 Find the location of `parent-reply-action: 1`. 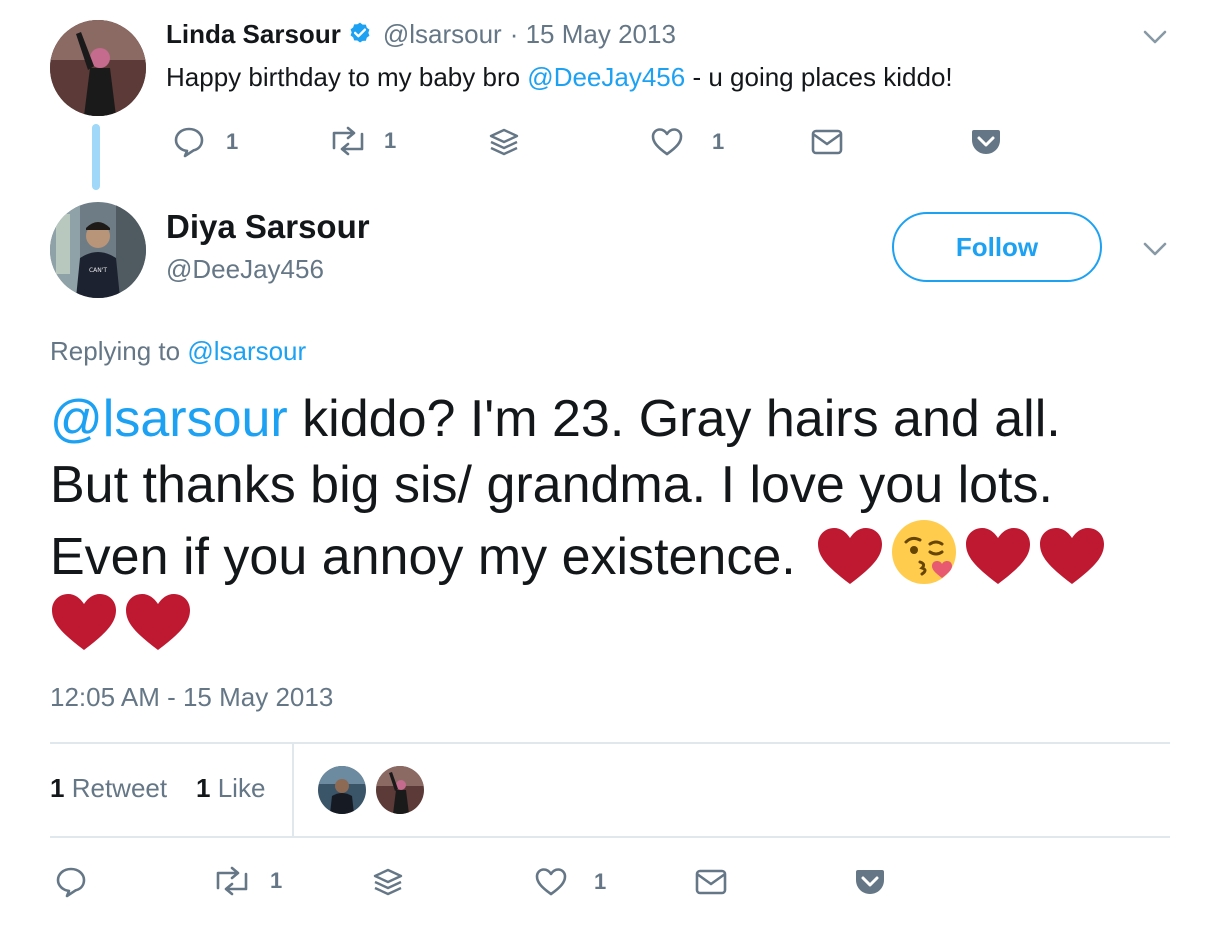

parent-reply-action: 1 is located at coordinates (205, 142).